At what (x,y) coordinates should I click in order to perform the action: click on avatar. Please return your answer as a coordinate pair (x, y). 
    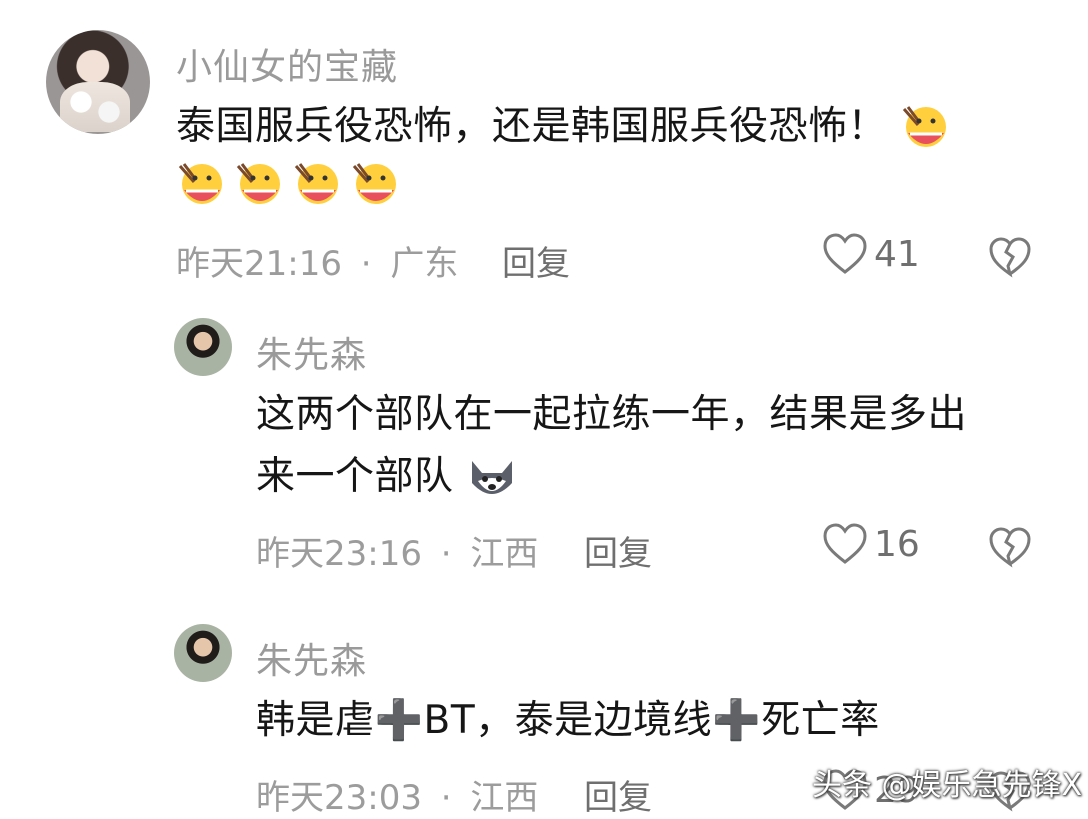
    Looking at the image, I should click on (203, 653).